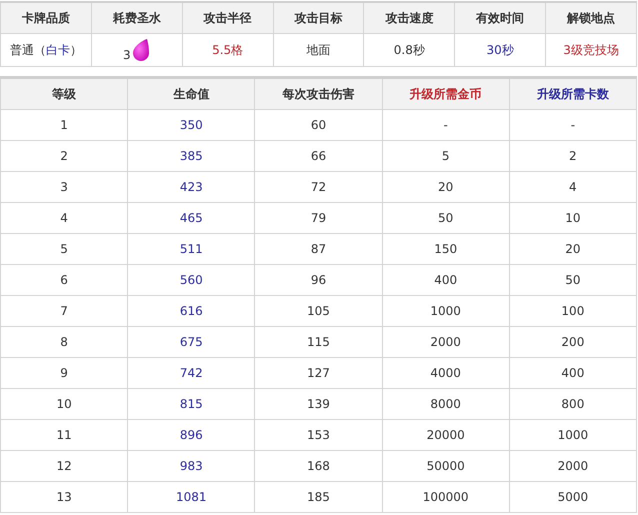 This screenshot has height=515, width=638. I want to click on table-cell: 5.5格, so click(228, 50).